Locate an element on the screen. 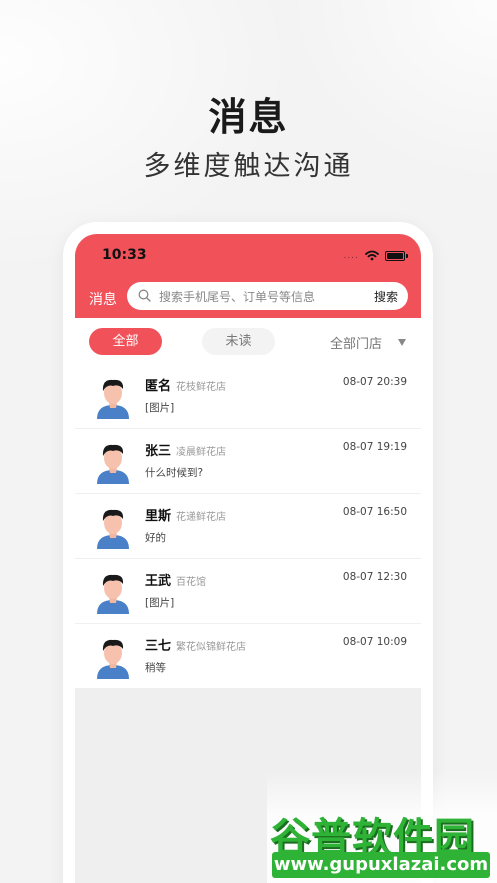 This screenshot has height=883, width=497. filter-bar: 全部 未读 全部门店 is located at coordinates (248, 341).